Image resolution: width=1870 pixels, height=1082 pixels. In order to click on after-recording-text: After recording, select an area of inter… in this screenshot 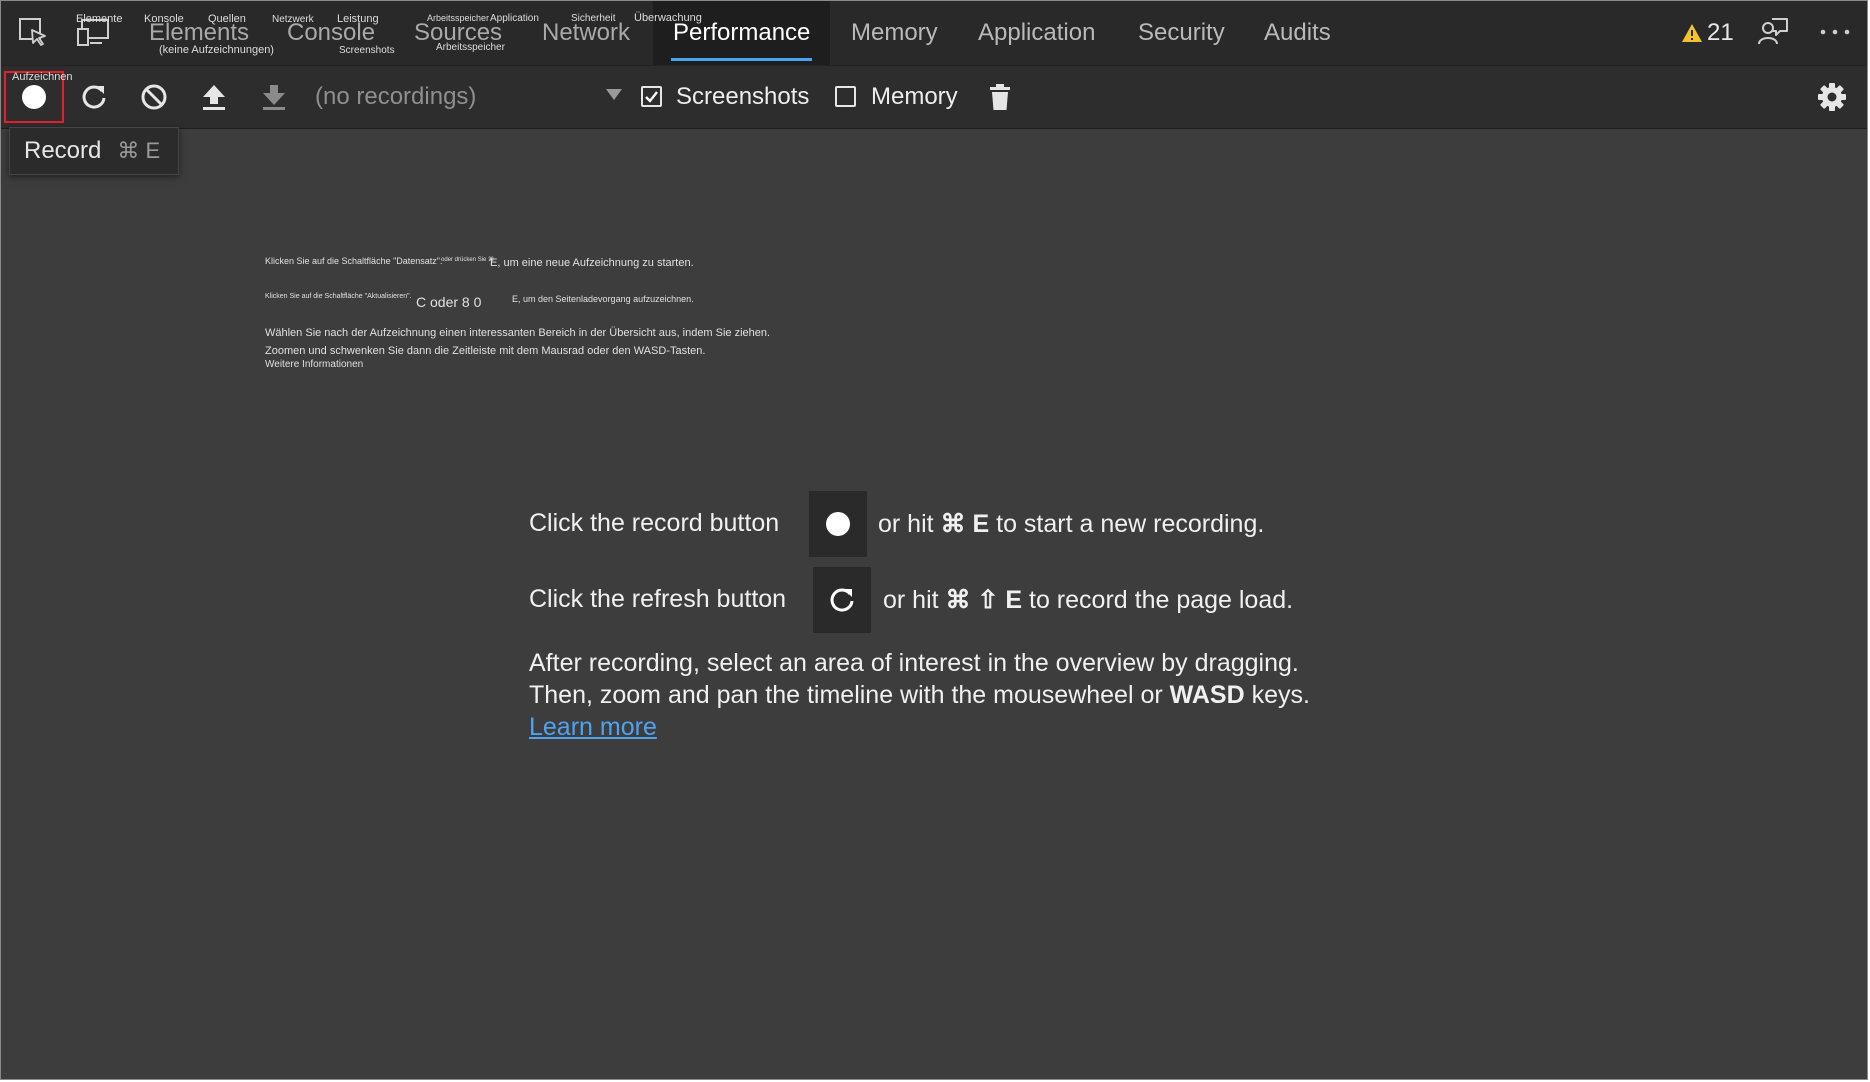, I will do `click(914, 663)`.